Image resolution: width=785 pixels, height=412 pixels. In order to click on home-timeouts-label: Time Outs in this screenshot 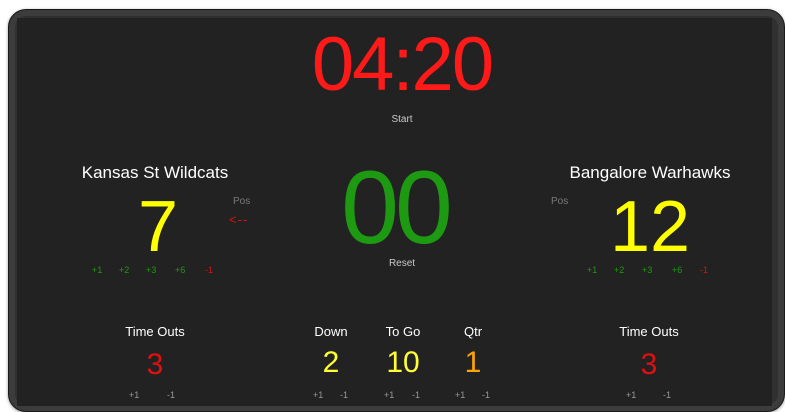, I will do `click(155, 331)`.